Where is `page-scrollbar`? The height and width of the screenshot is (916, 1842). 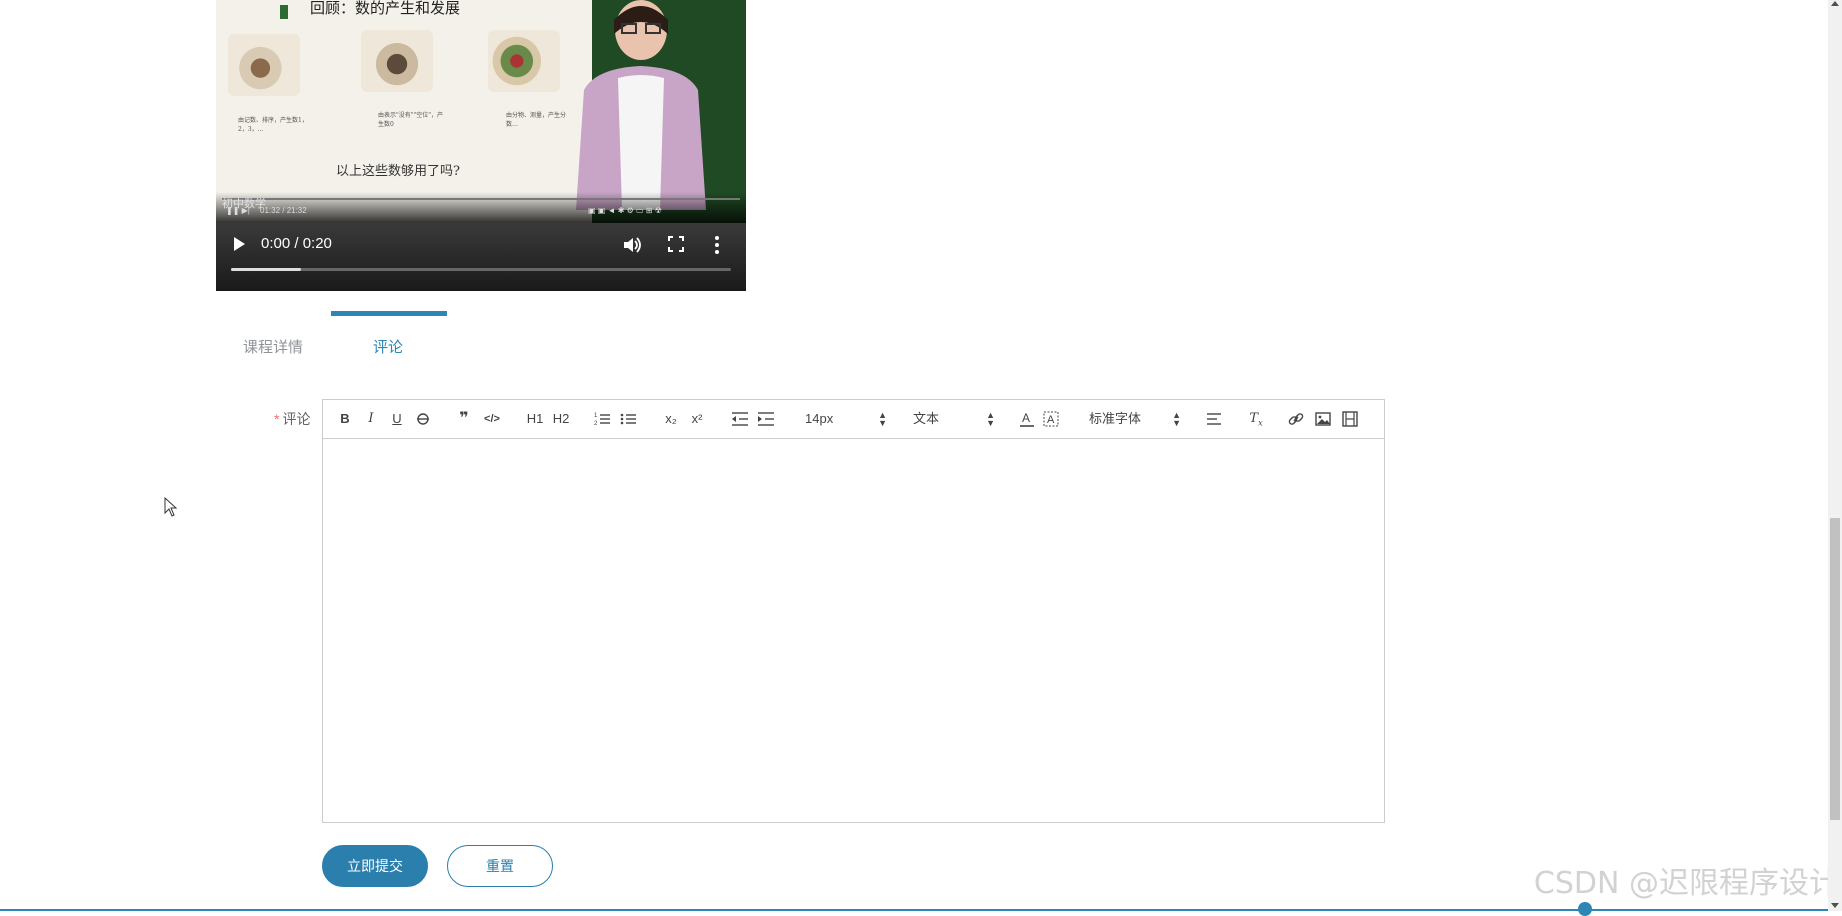
page-scrollbar is located at coordinates (1835, 455).